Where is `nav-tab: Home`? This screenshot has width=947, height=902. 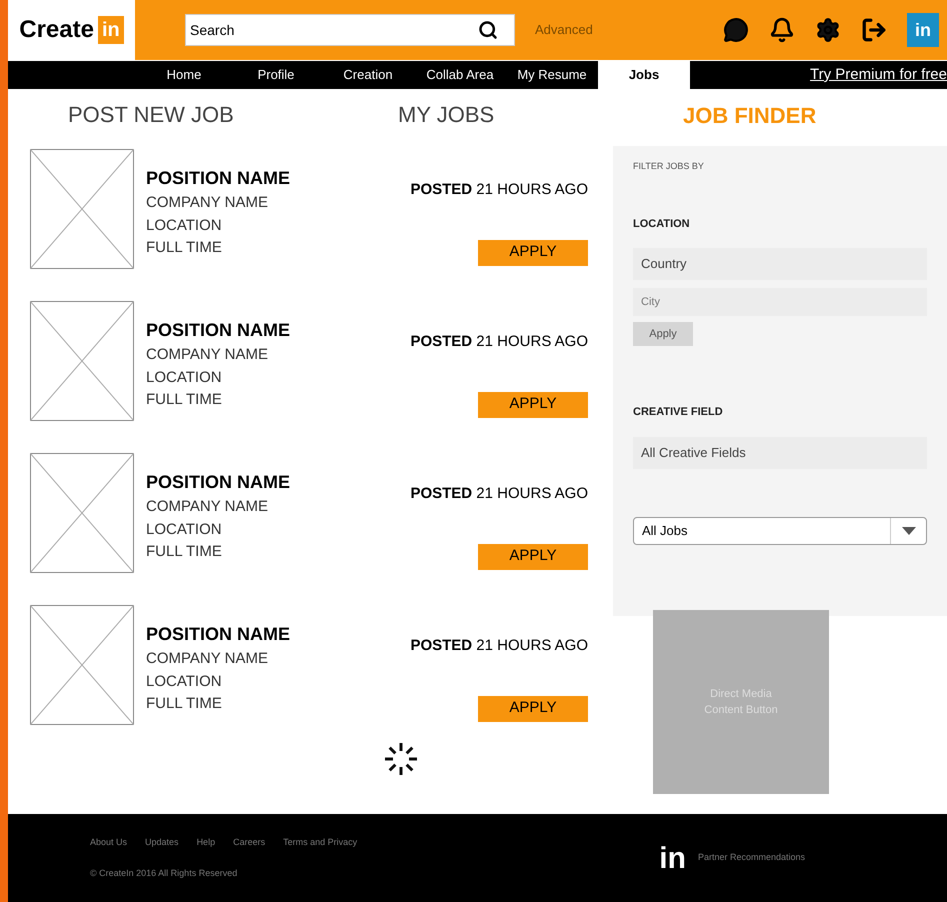
nav-tab: Home is located at coordinates (184, 75).